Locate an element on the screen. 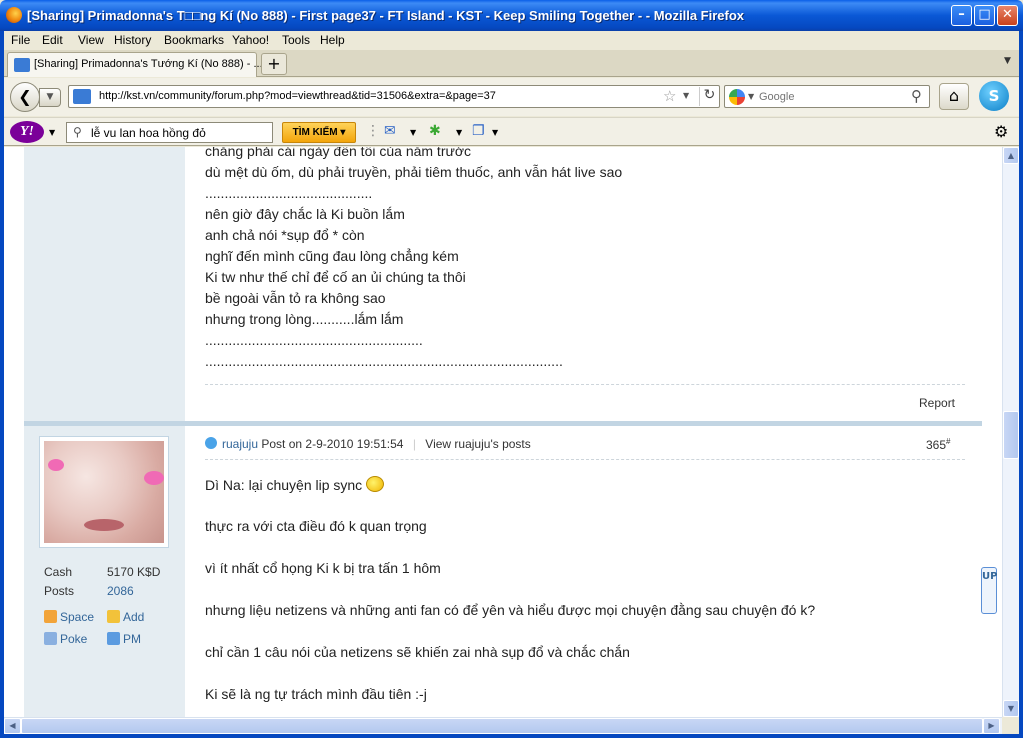 The width and height of the screenshot is (1023, 738). vertical-scrollbar: ▲ ▼ is located at coordinates (1010, 432).